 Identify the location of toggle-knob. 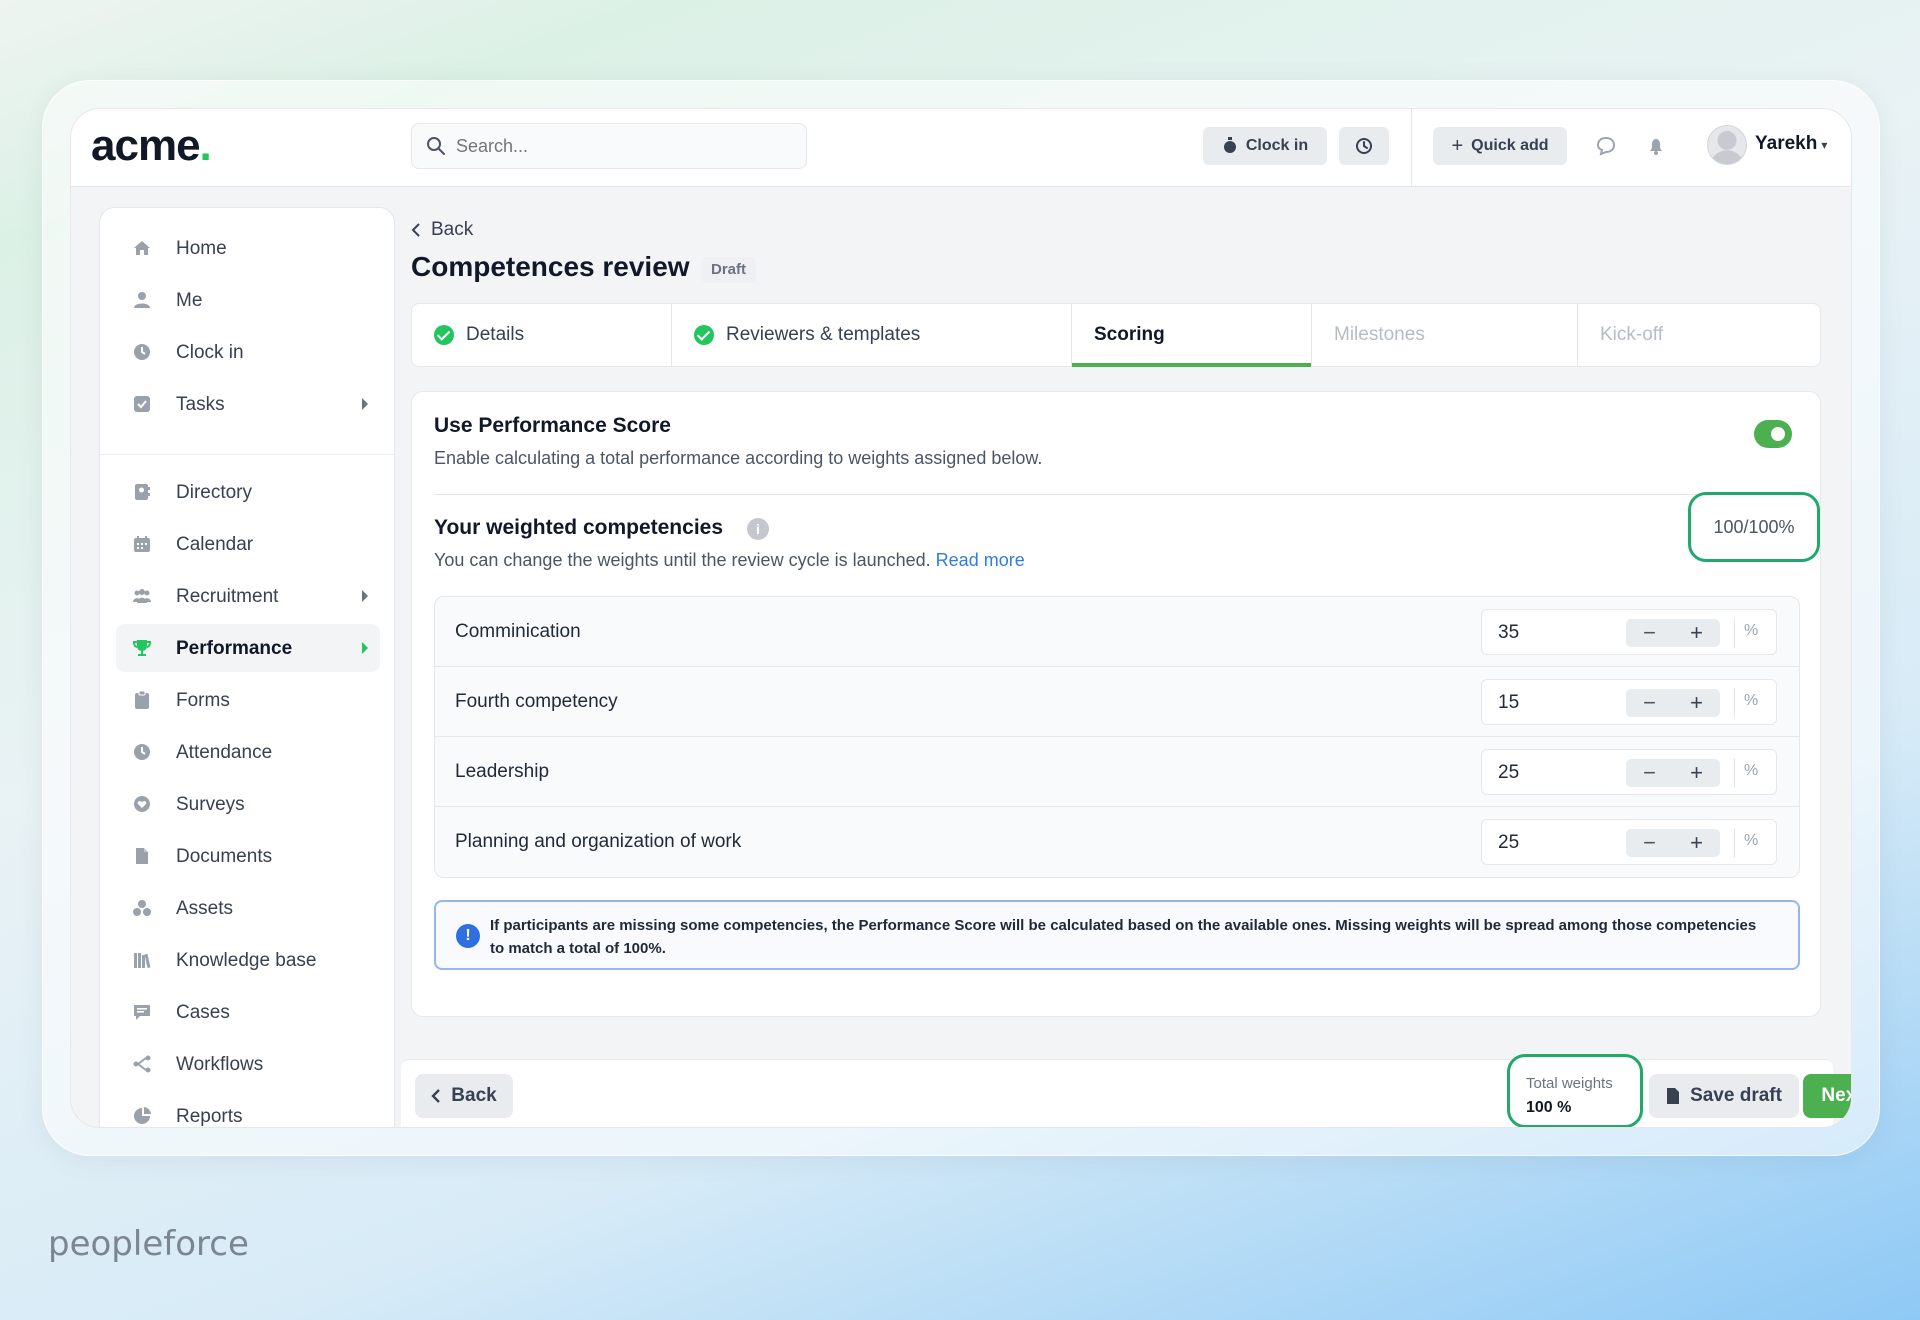
(1778, 434).